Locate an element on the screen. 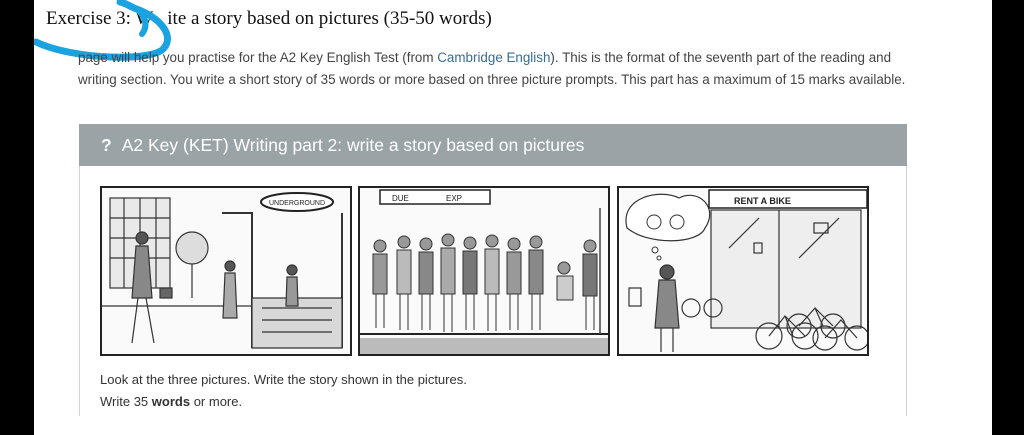 This screenshot has width=1024, height=435. picture-crowd-on-platform: DUE EXP is located at coordinates (484, 271).